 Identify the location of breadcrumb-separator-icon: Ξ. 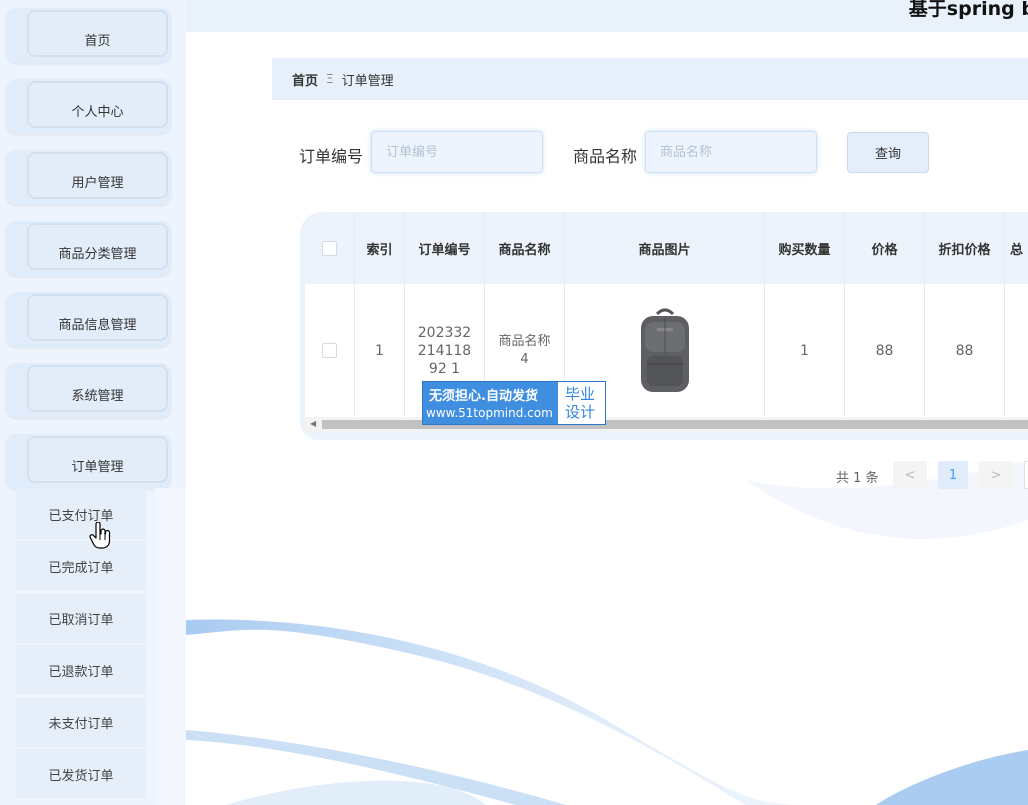
(330, 79).